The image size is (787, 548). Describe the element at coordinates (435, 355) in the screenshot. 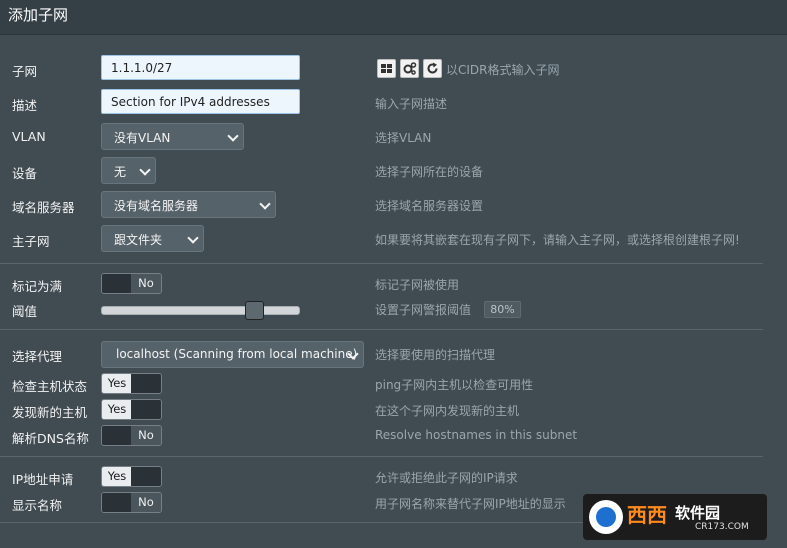

I see `scan-agent-hint: 选择要使用的扫描代理` at that location.